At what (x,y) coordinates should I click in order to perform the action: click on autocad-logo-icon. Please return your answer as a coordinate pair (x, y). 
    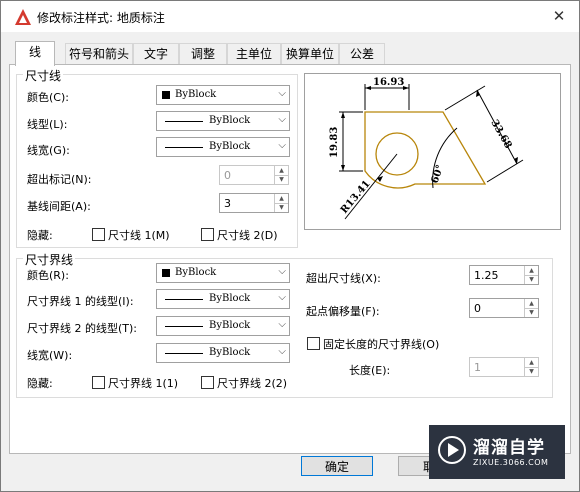
    Looking at the image, I should click on (23, 17).